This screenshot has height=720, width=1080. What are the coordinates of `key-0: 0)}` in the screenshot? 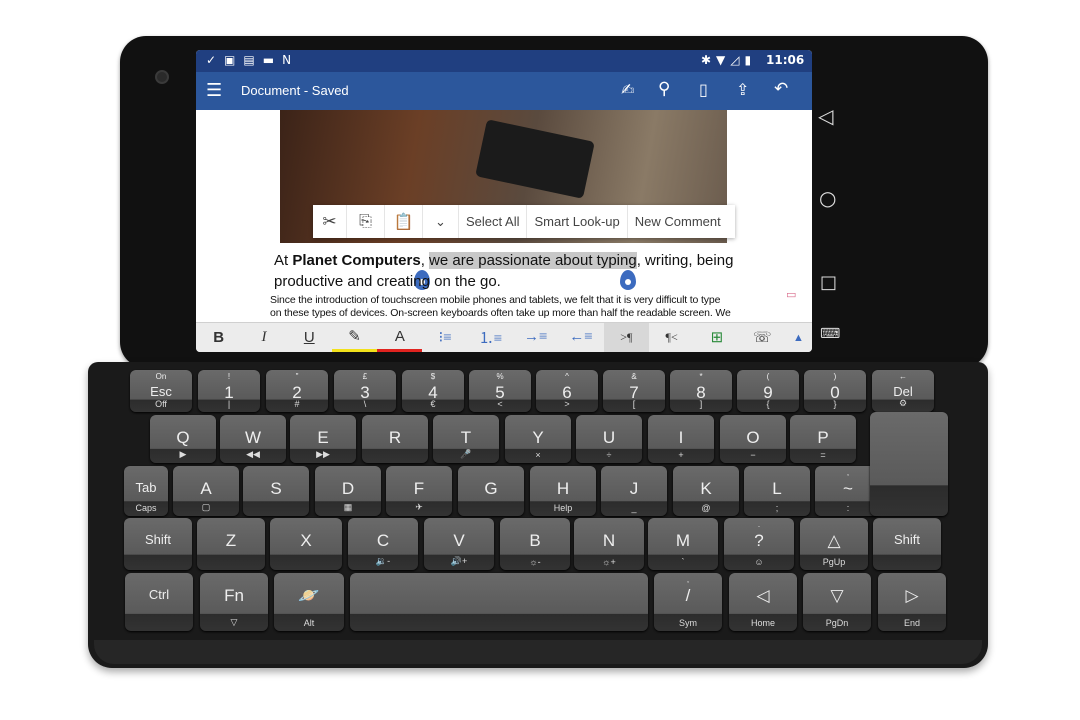 It's located at (835, 391).